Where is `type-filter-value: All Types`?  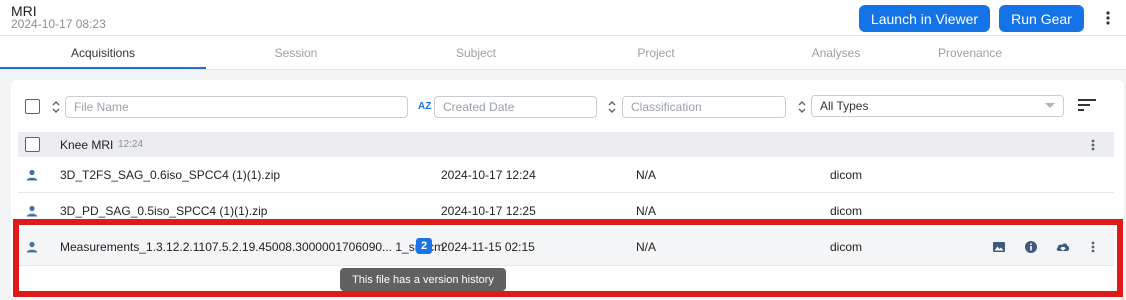 type-filter-value: All Types is located at coordinates (844, 106).